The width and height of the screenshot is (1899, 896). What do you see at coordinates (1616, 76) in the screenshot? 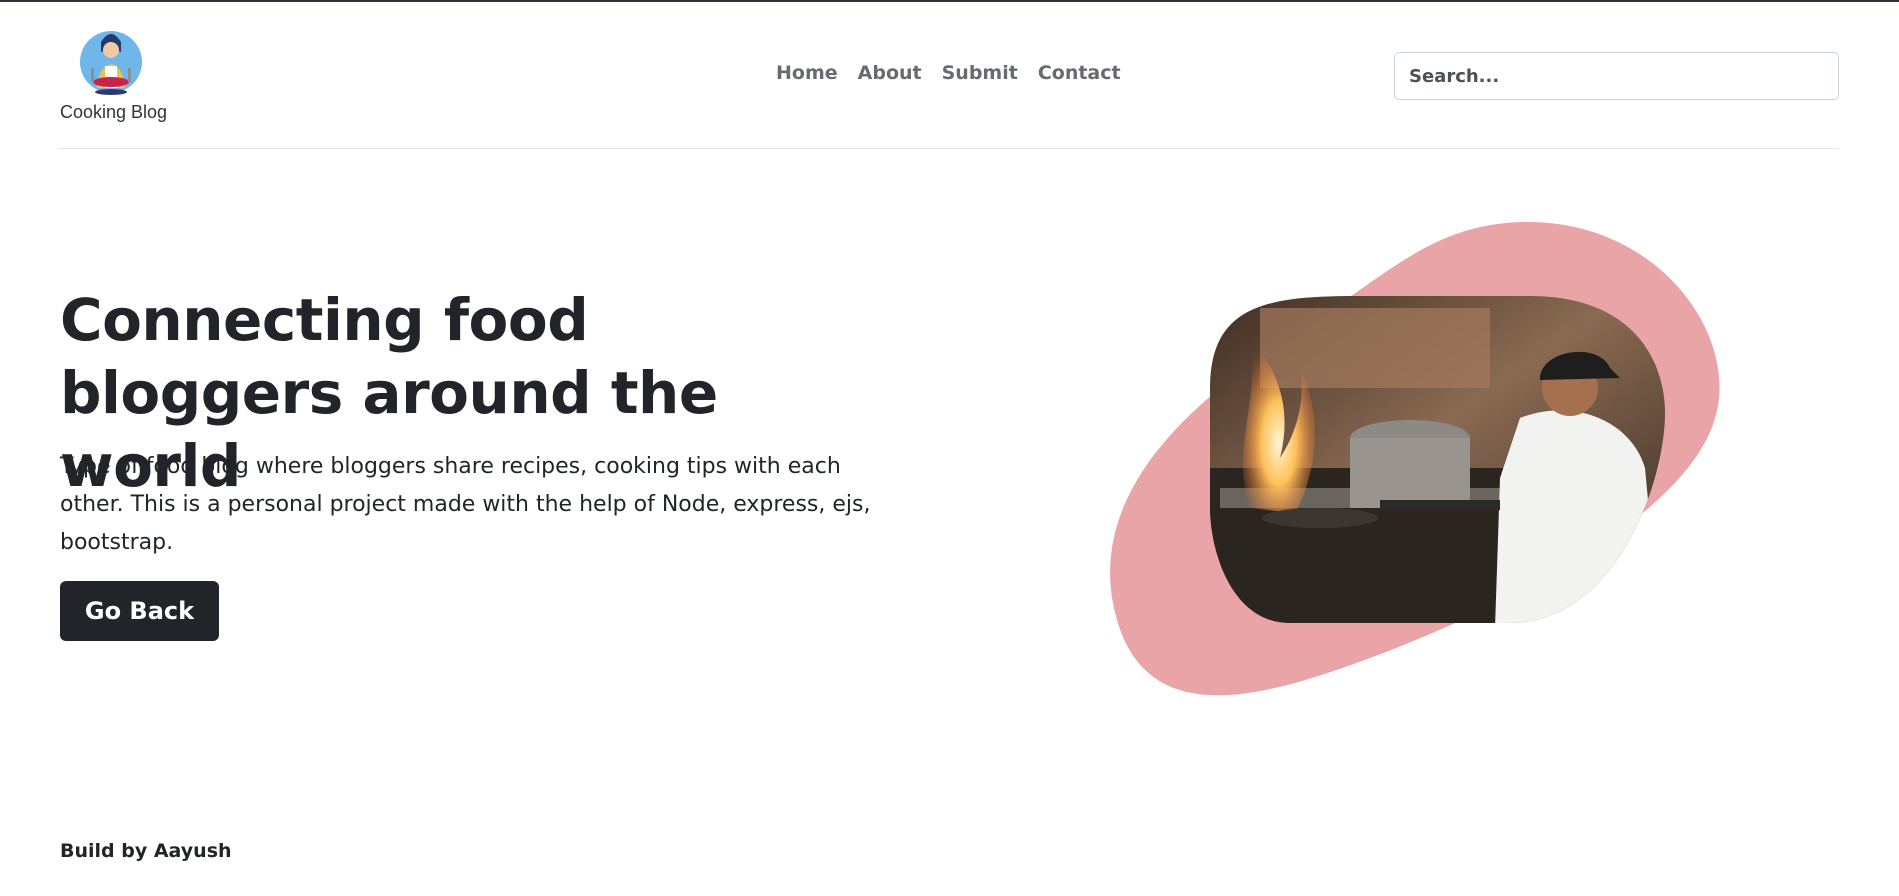
I see `search-input` at bounding box center [1616, 76].